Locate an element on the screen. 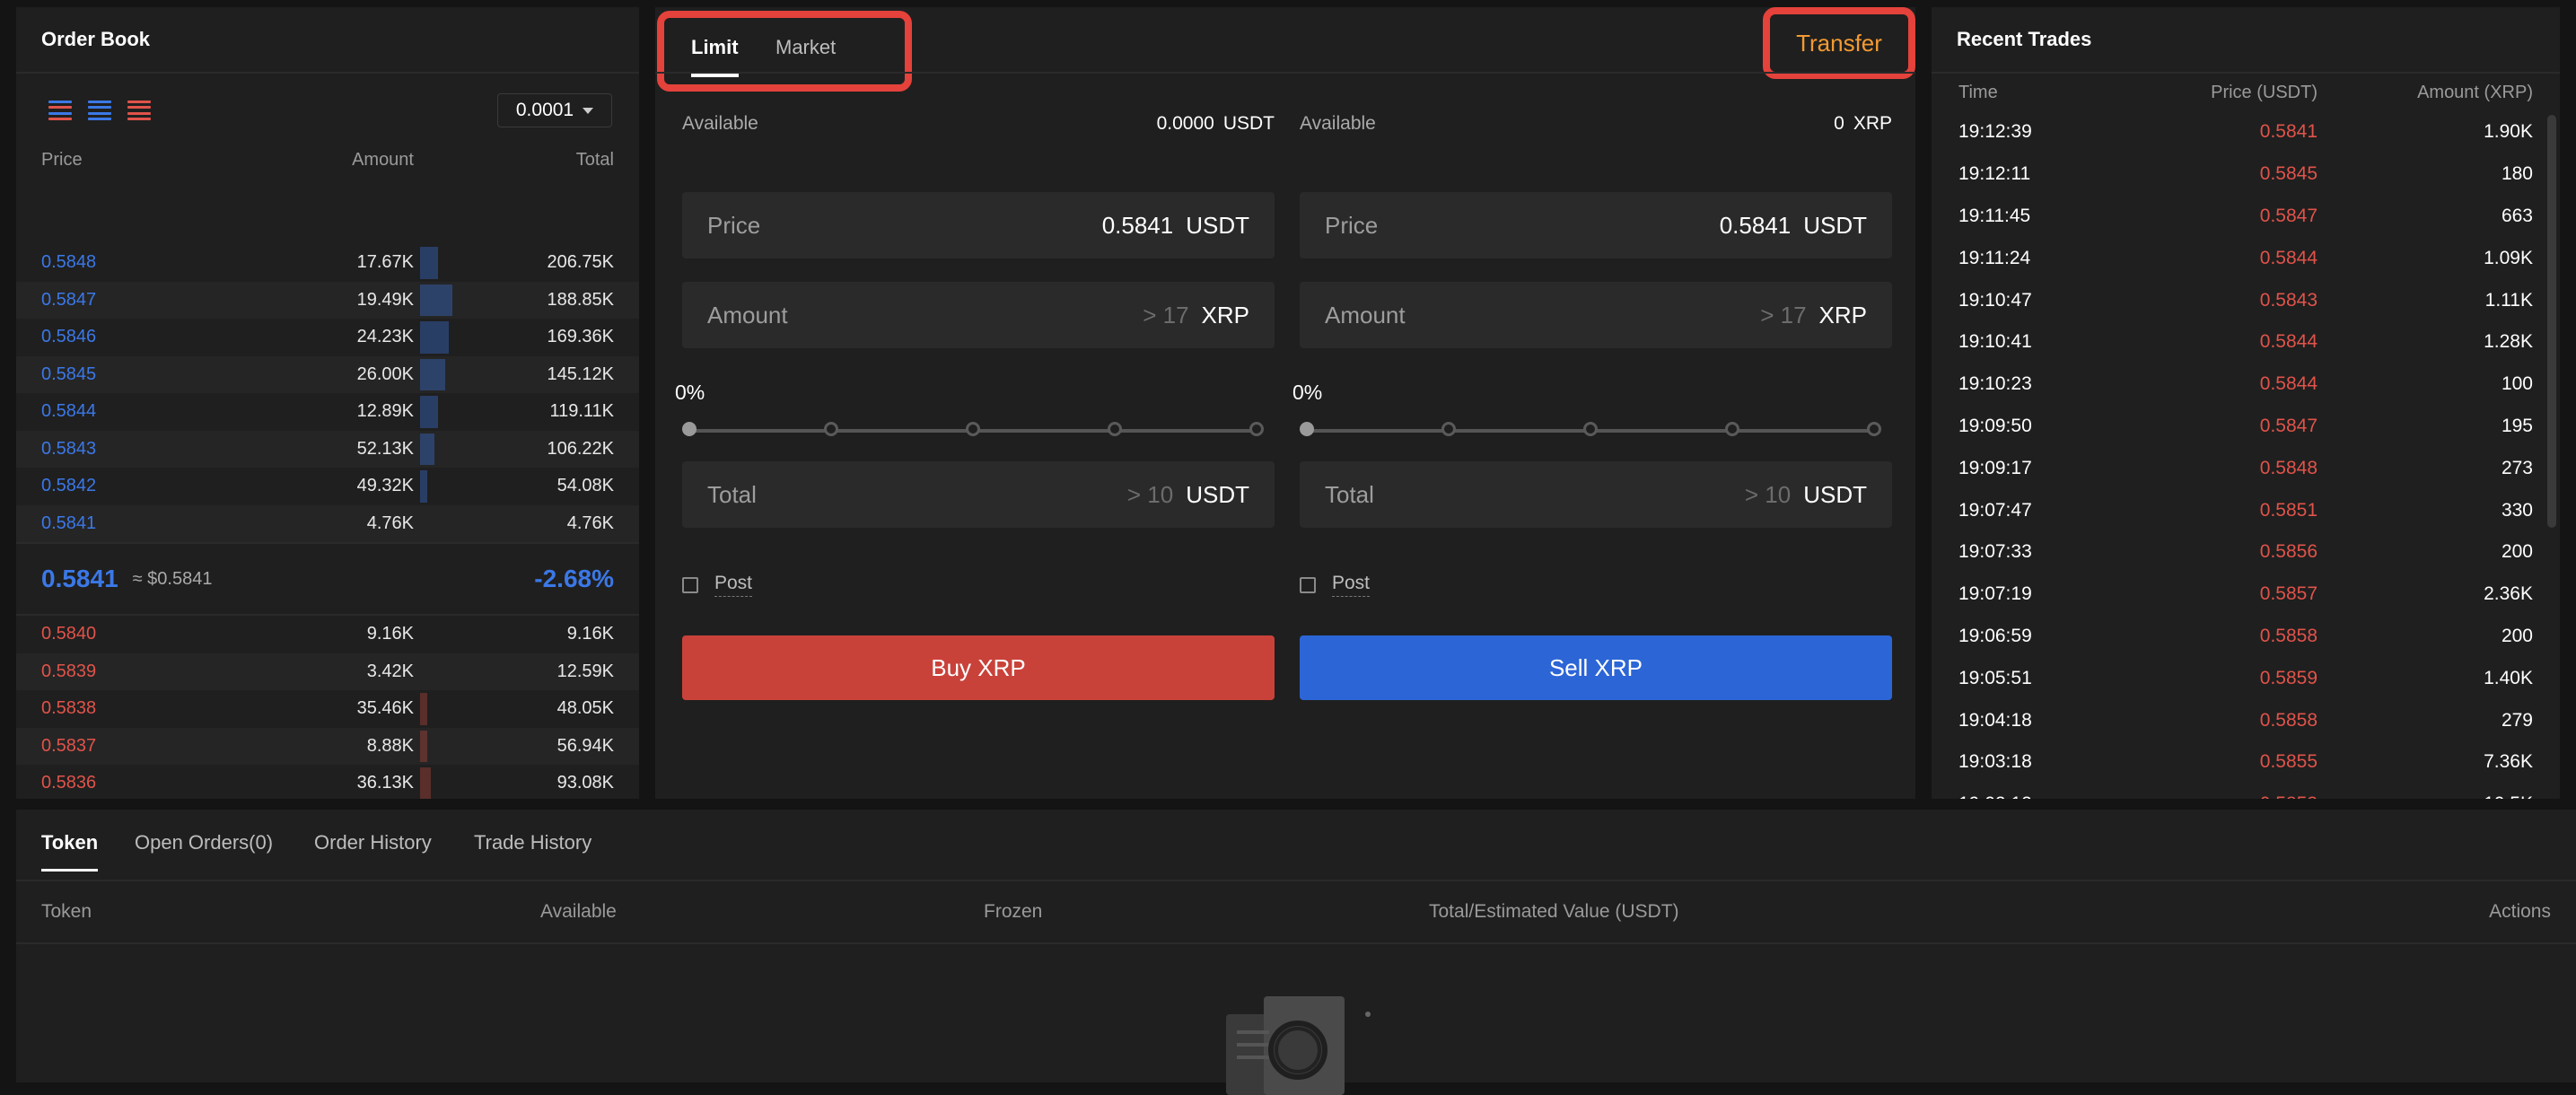 The width and height of the screenshot is (2576, 1095). sell-total-unit: USDT is located at coordinates (1835, 494).